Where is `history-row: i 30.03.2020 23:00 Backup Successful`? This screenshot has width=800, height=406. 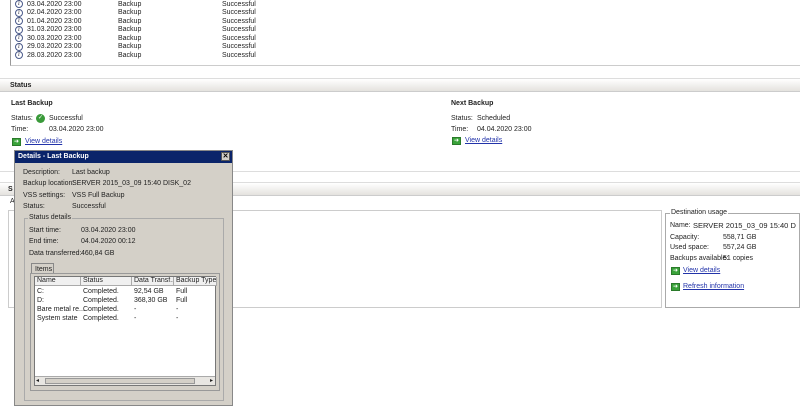 history-row: i 30.03.2020 23:00 Backup Successful is located at coordinates (135, 38).